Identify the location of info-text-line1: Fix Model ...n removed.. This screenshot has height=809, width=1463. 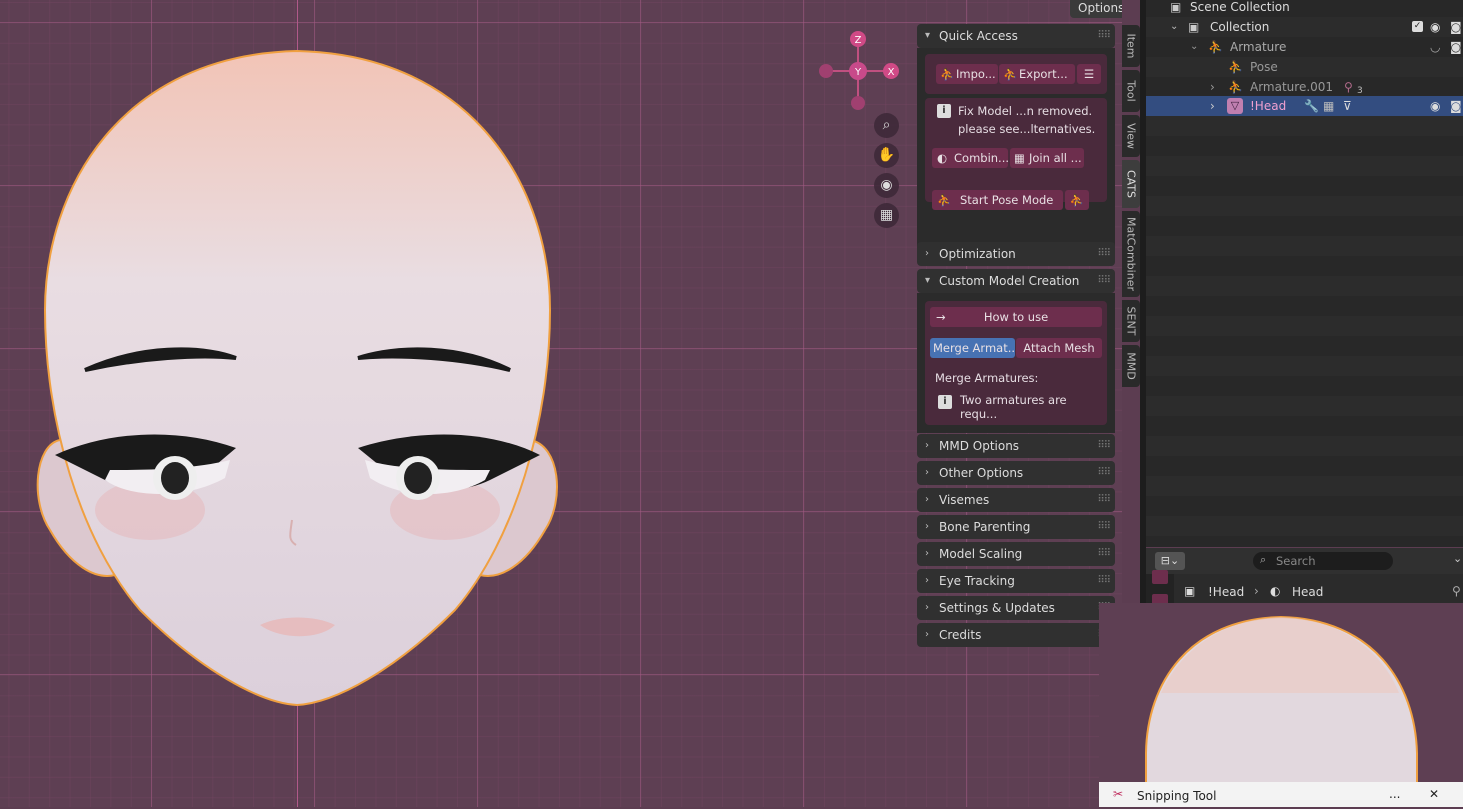
(1025, 111).